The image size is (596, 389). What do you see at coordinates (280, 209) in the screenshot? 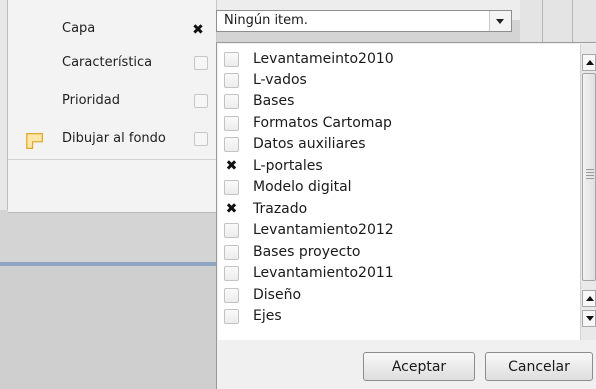
I see `item-label: Trazado` at bounding box center [280, 209].